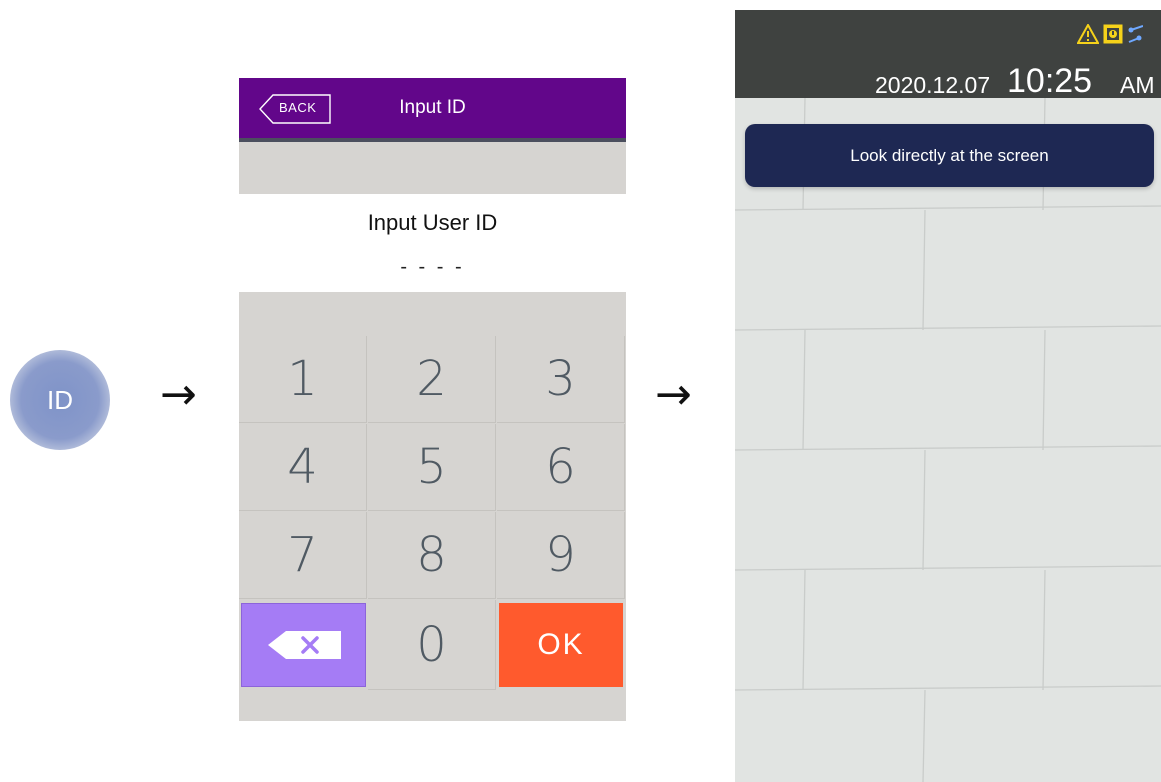 The image size is (1161, 782). What do you see at coordinates (1113, 34) in the screenshot?
I see `alert-icon` at bounding box center [1113, 34].